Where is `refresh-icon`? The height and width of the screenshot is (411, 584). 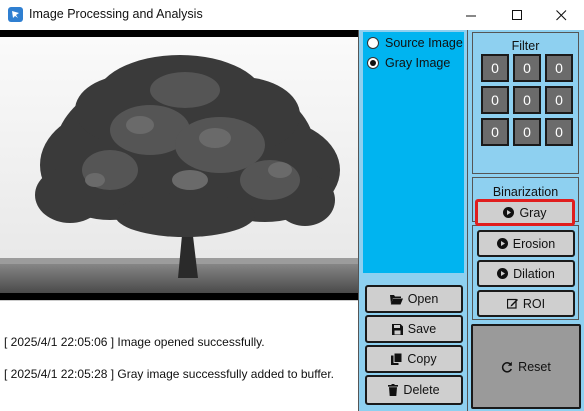 refresh-icon is located at coordinates (507, 367).